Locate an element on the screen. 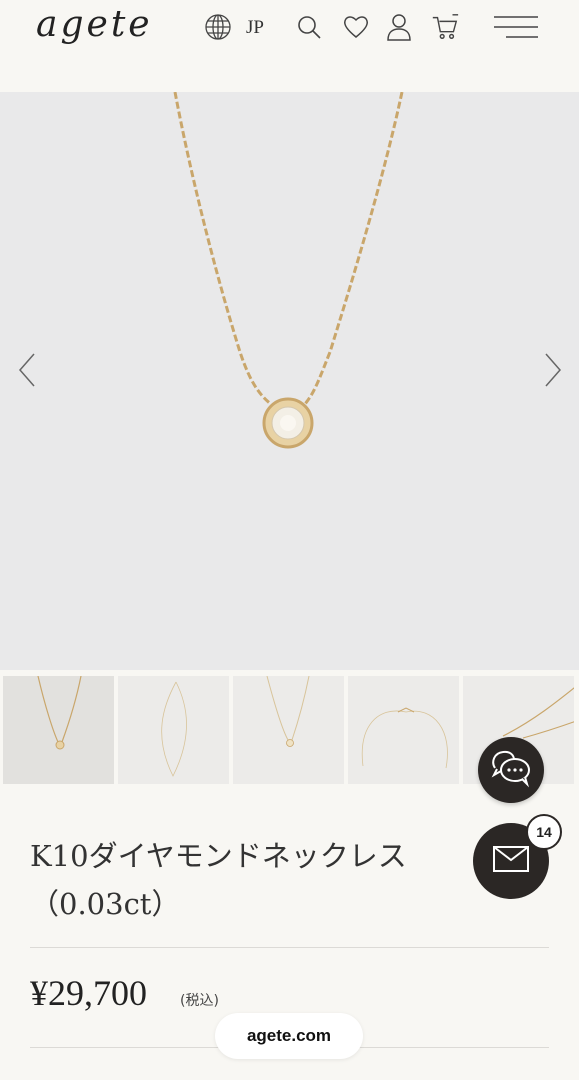  brand-logo: agete is located at coordinates (94, 24).